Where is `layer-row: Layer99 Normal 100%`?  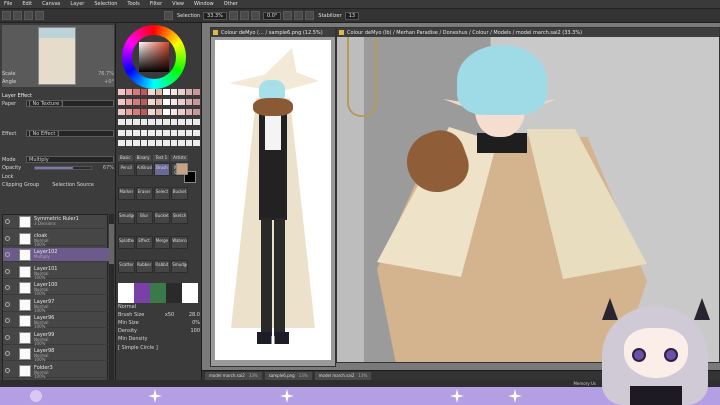
layer-row: Layer99 Normal 100% is located at coordinates (56, 338).